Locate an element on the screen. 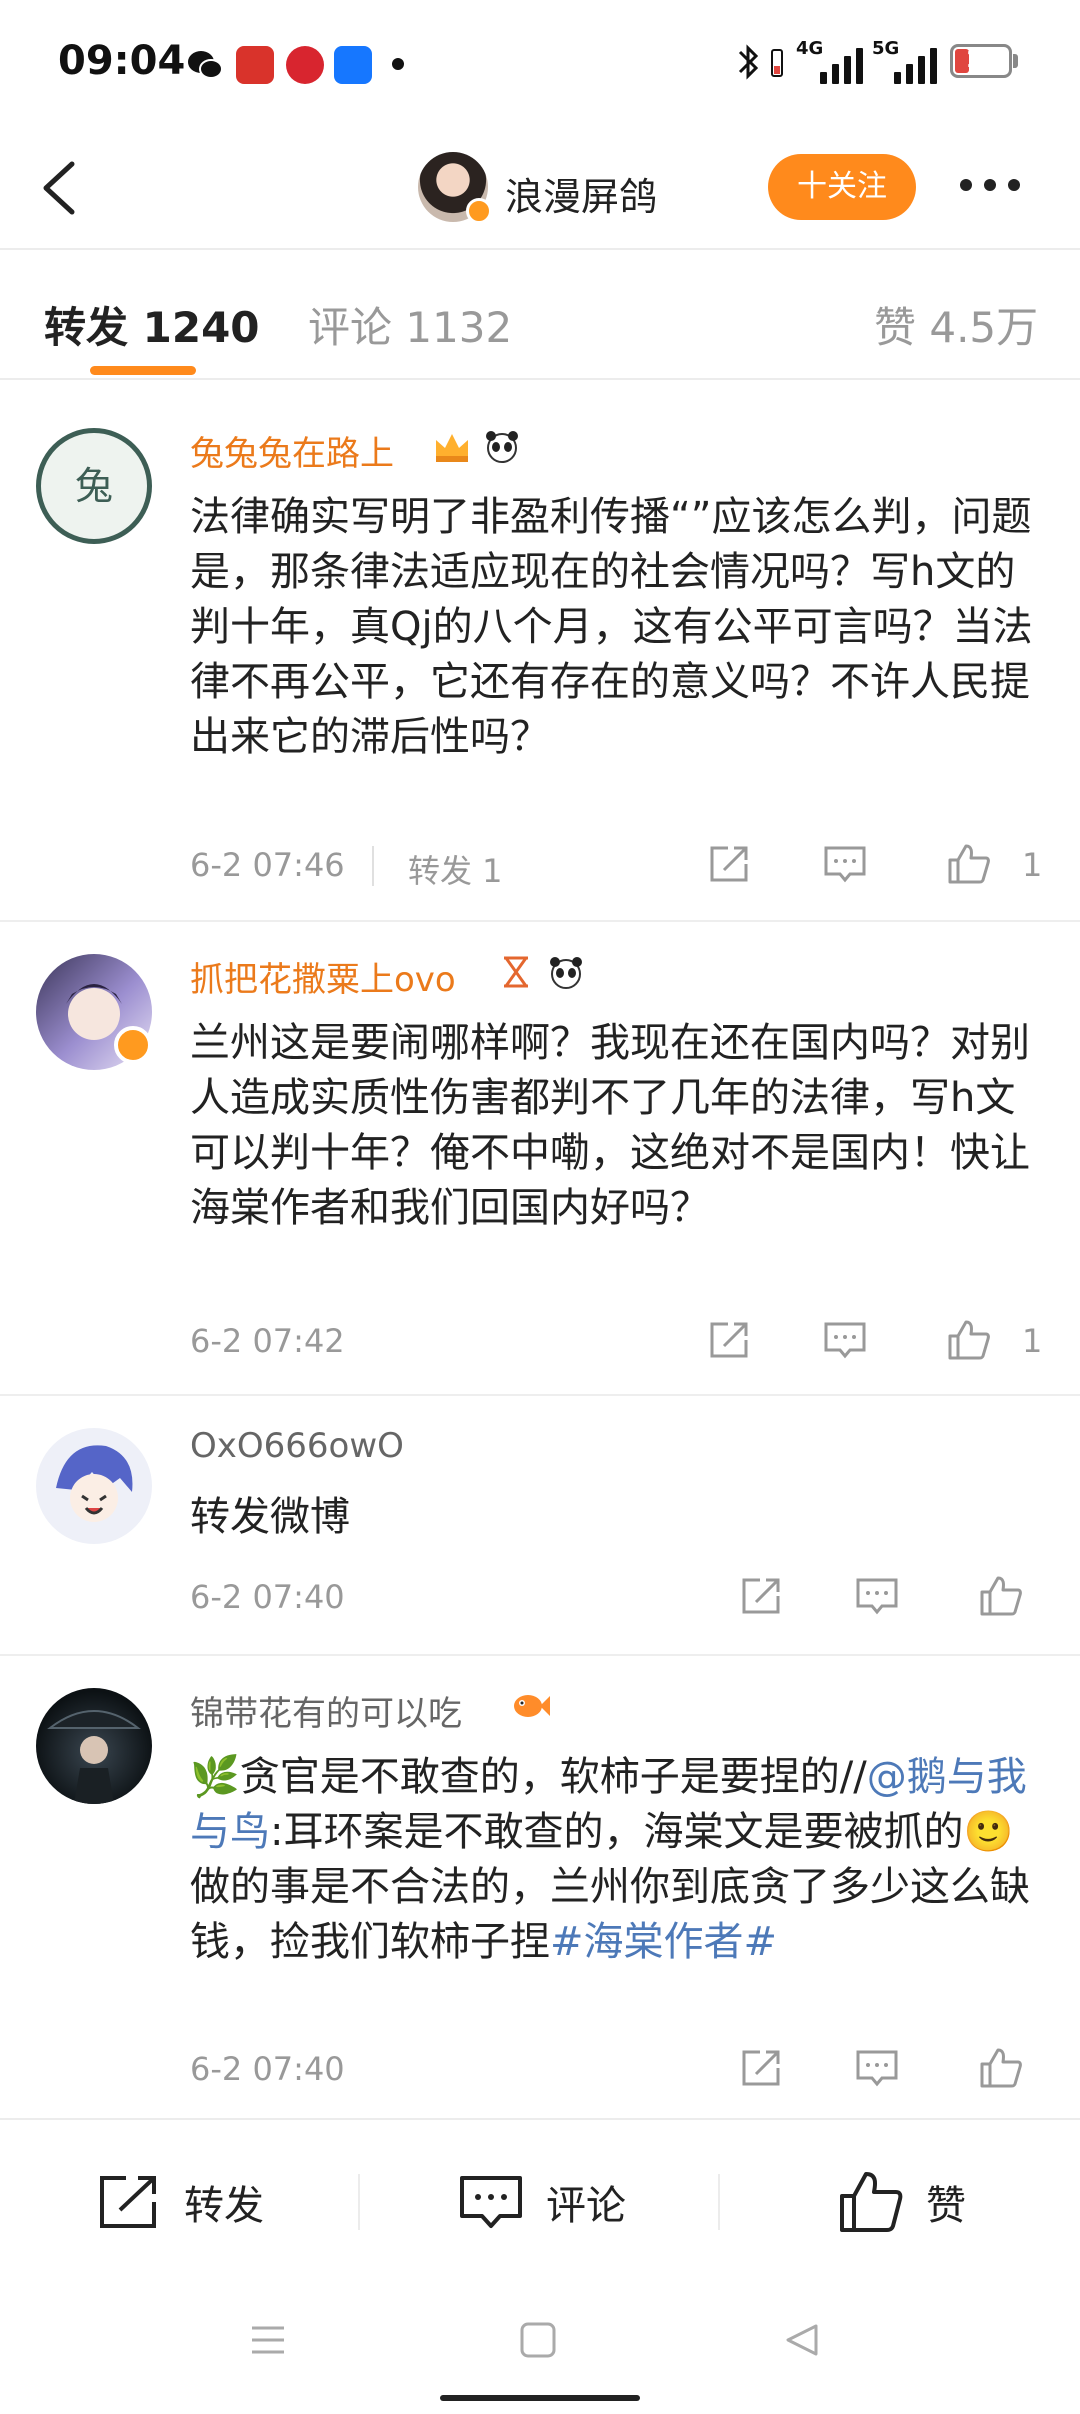  svg-text: 兔 is located at coordinates (94, 486).